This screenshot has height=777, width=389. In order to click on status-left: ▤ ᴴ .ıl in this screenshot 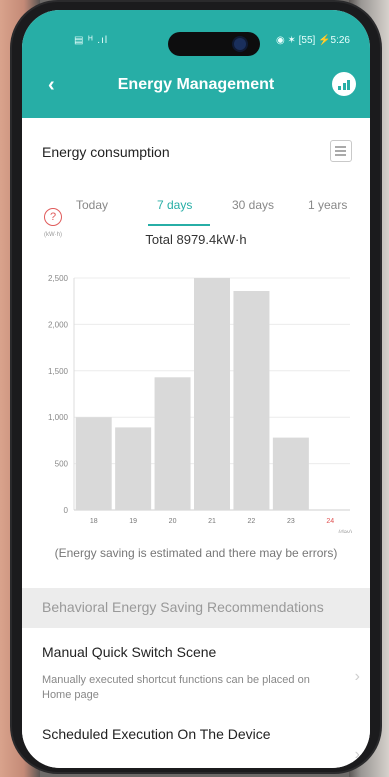, I will do `click(91, 40)`.